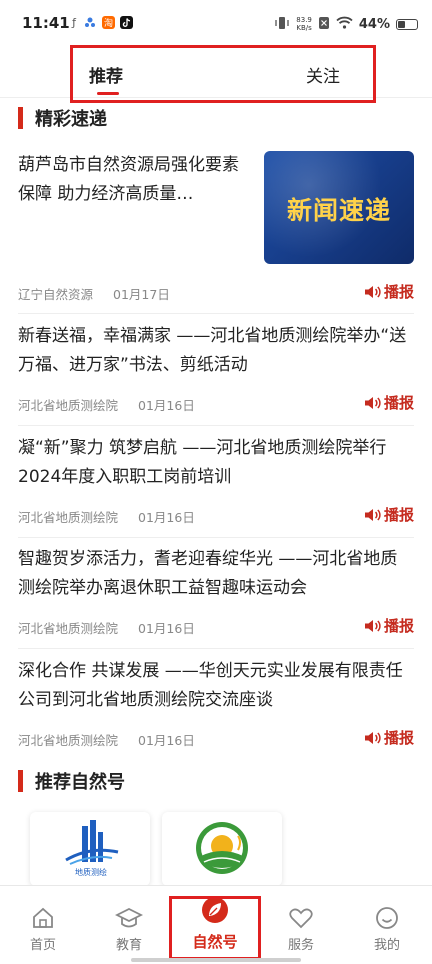 The height and width of the screenshot is (964, 432). I want to click on news-thumbnail: 新闻速递, so click(339, 207).